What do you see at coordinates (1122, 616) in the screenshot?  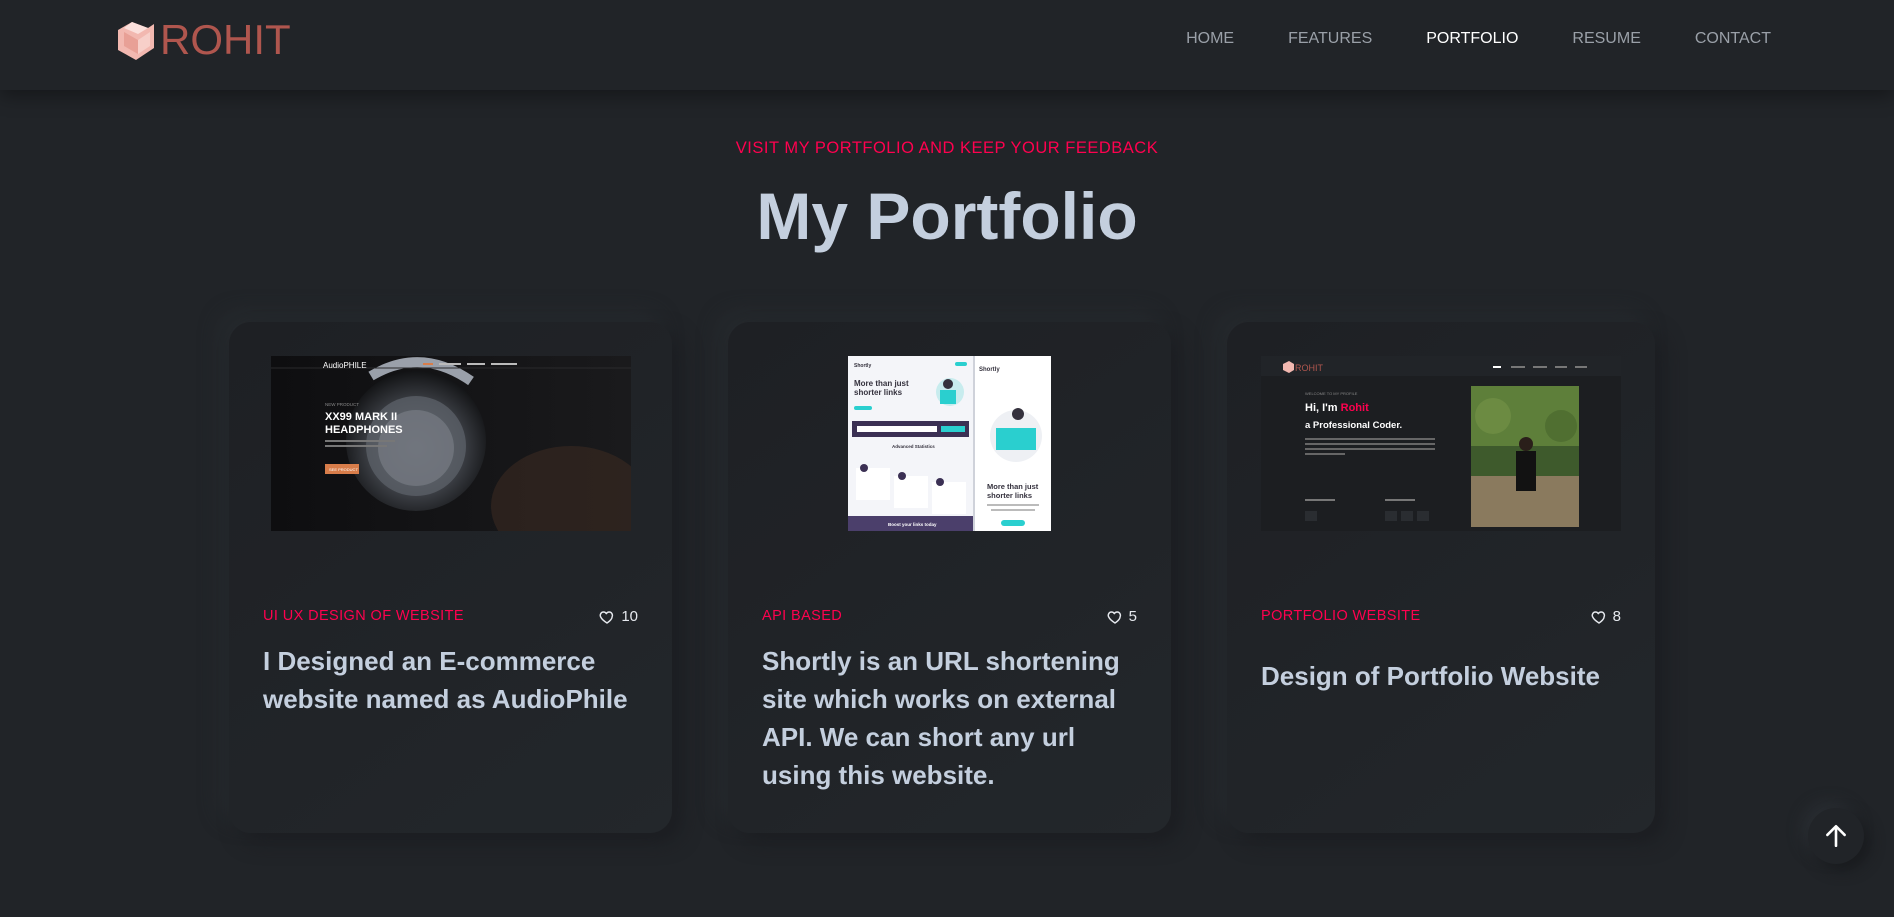 I see `like-count: 5` at bounding box center [1122, 616].